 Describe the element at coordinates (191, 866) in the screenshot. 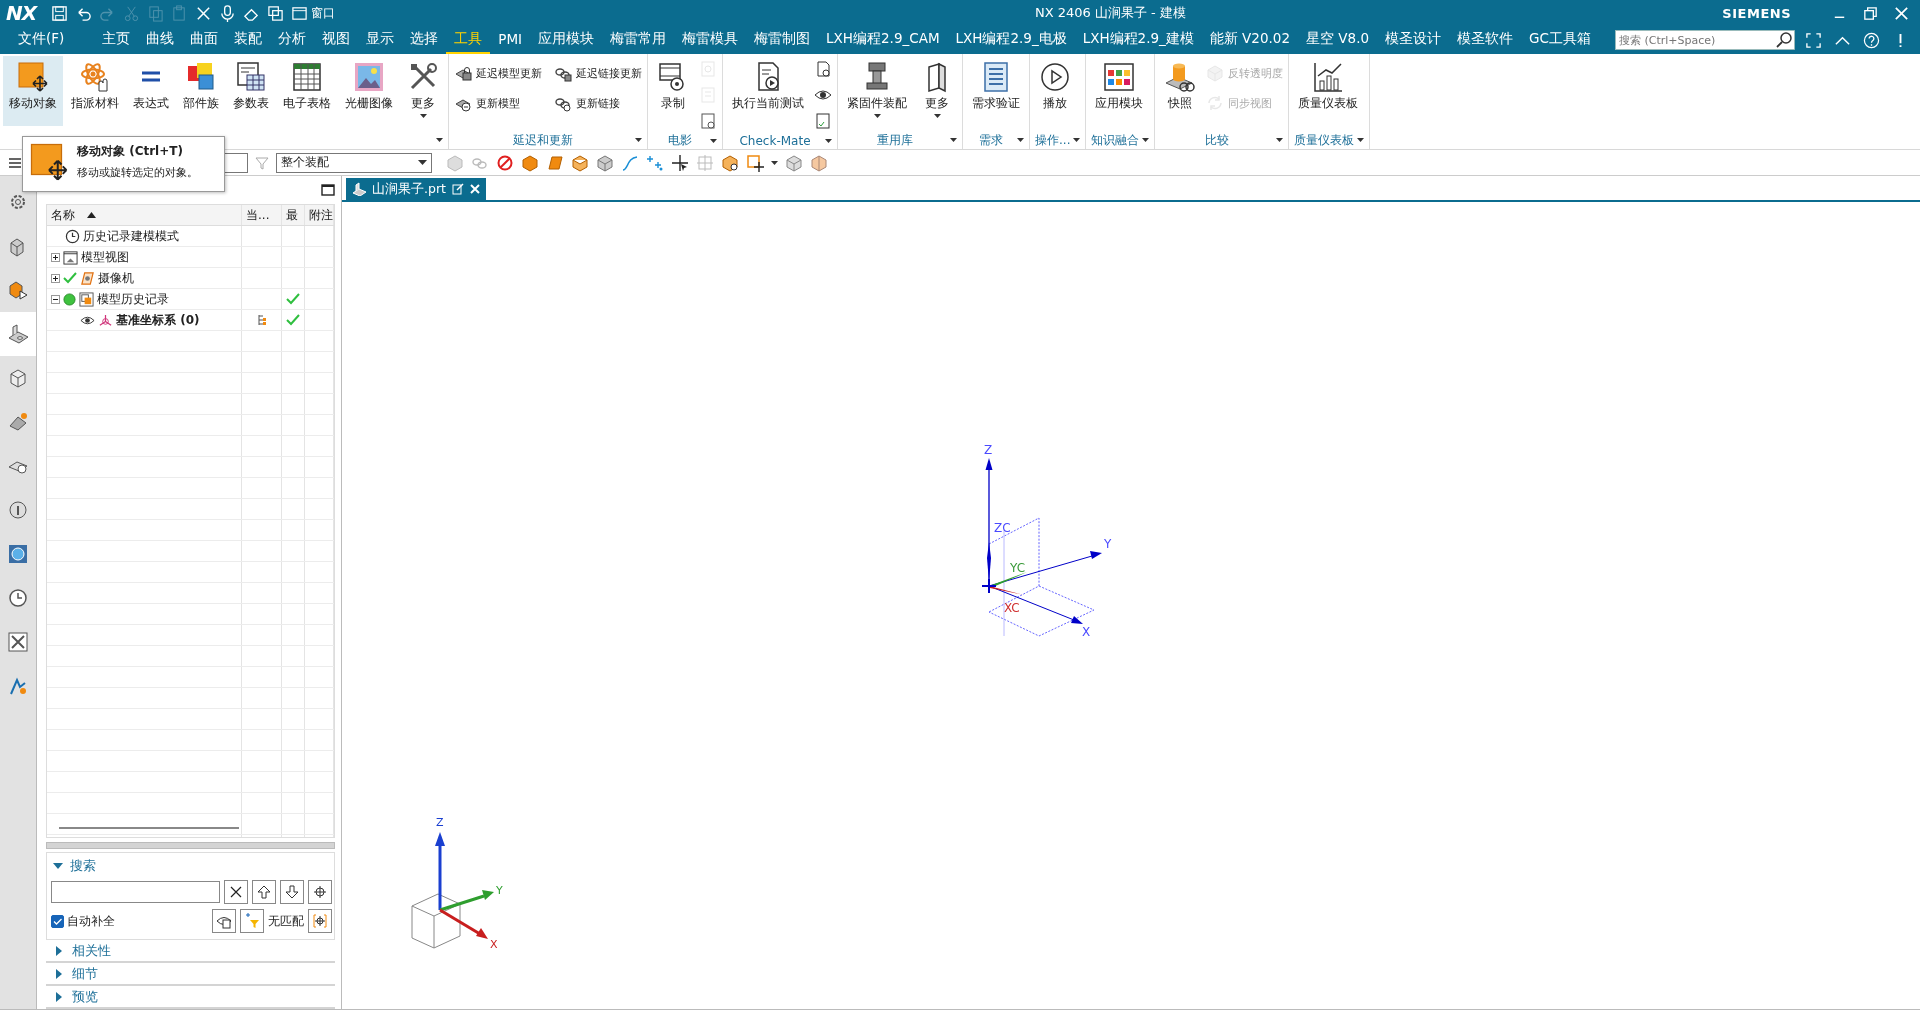

I see `section-header: 搜索` at that location.